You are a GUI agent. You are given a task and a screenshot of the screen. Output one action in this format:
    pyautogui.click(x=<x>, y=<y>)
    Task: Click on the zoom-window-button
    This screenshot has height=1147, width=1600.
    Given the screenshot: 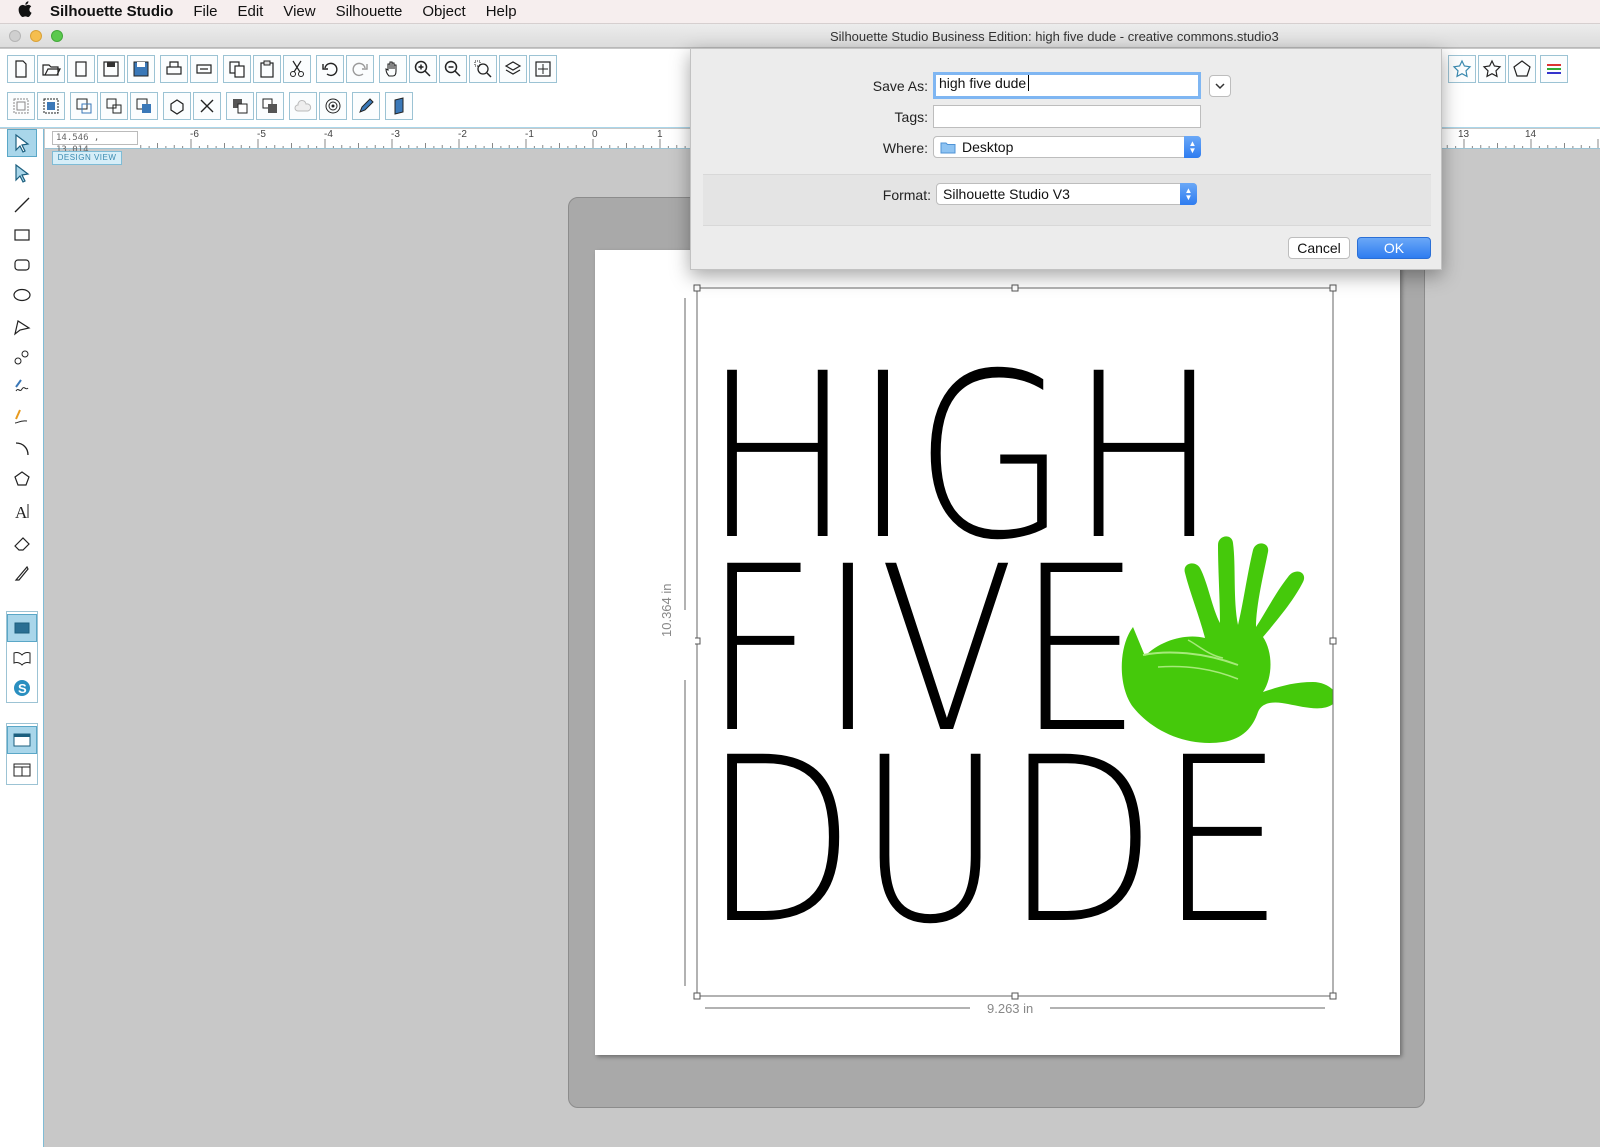 What is the action you would take?
    pyautogui.click(x=57, y=36)
    